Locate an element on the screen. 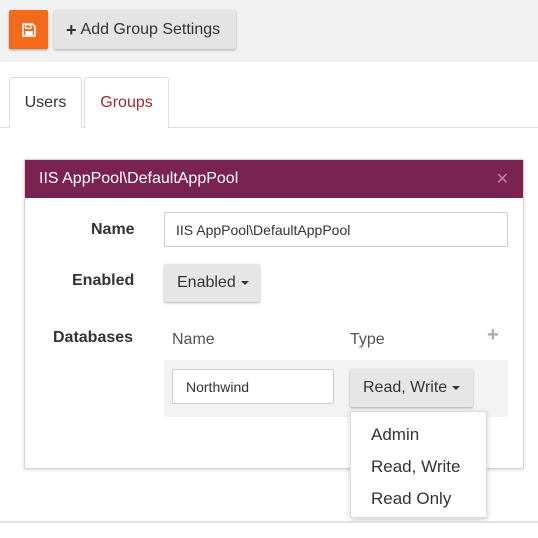  database-type-dropdown: Read, Write is located at coordinates (411, 388).